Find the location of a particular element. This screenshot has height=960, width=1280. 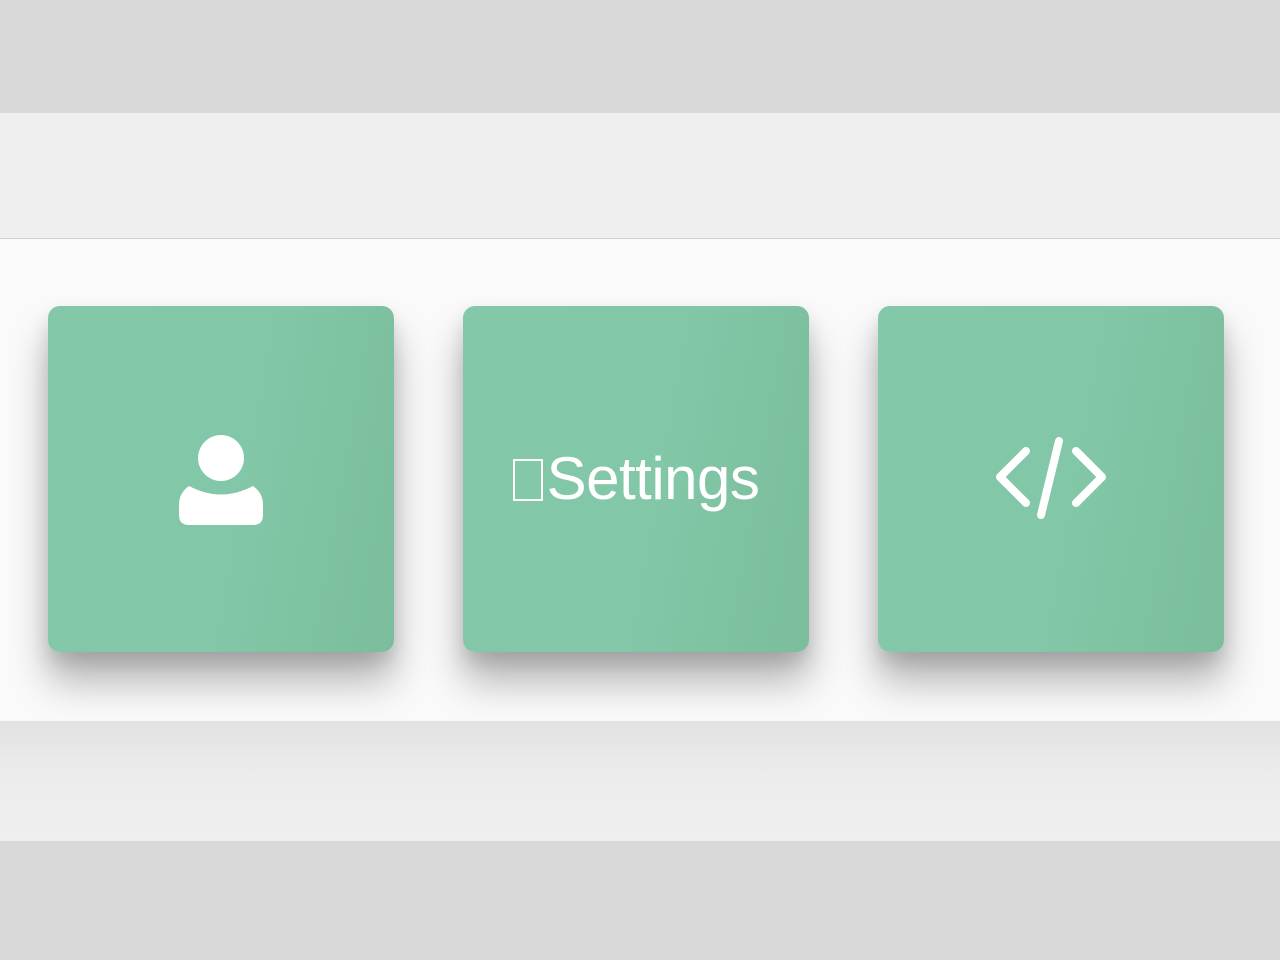

settings-content: Settings is located at coordinates (636, 478).